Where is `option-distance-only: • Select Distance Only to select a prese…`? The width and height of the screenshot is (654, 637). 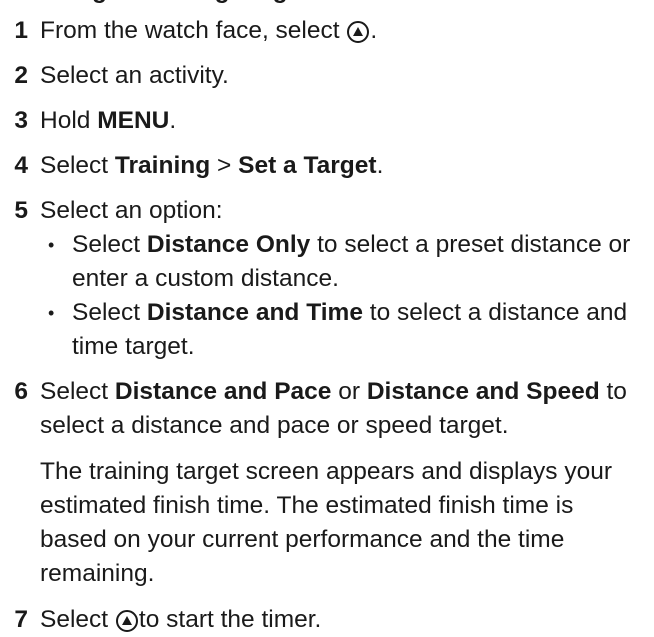
option-distance-only: • Select Distance Only to select a prese… is located at coordinates (343, 262).